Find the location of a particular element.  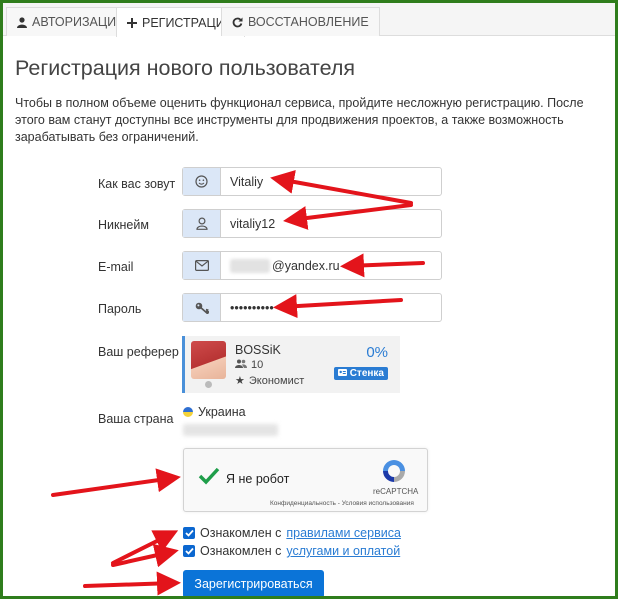

referrer-label: Ваш реферер is located at coordinates (138, 352).